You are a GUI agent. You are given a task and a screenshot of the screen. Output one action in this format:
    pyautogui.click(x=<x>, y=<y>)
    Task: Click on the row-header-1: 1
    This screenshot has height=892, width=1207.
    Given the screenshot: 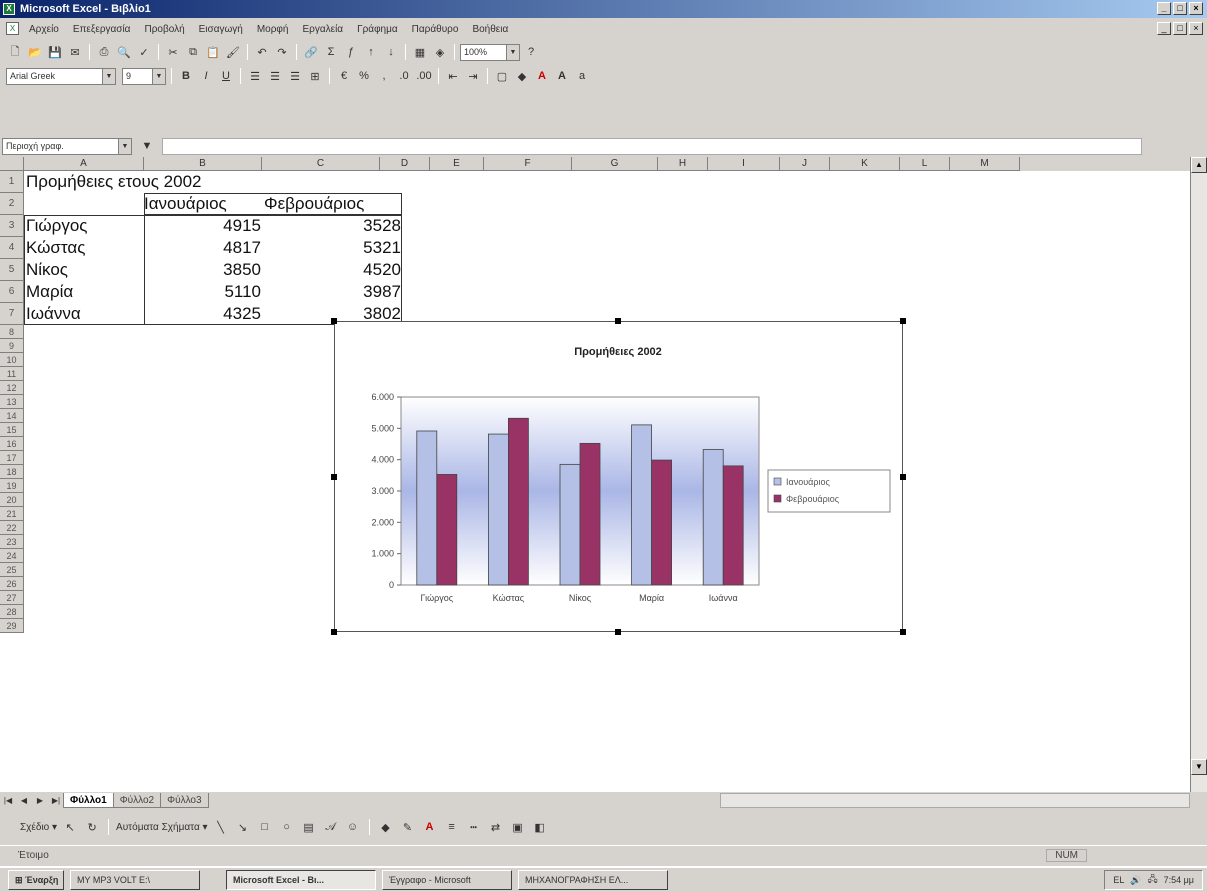 What is the action you would take?
    pyautogui.click(x=12, y=182)
    